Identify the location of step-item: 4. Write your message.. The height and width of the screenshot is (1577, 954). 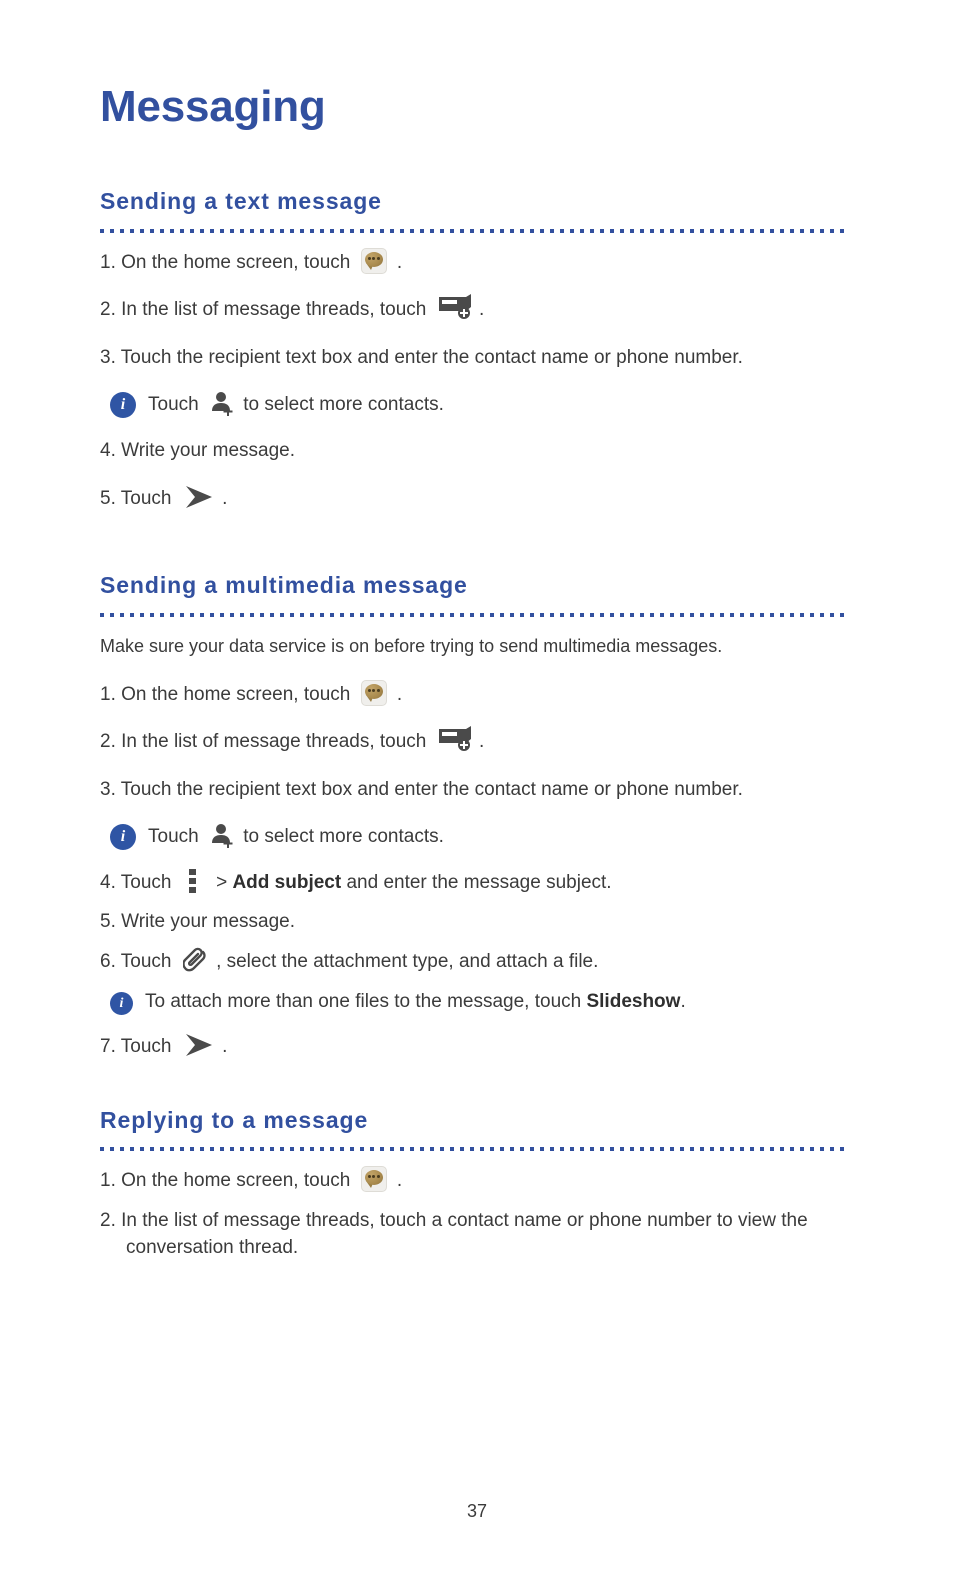
(477, 451).